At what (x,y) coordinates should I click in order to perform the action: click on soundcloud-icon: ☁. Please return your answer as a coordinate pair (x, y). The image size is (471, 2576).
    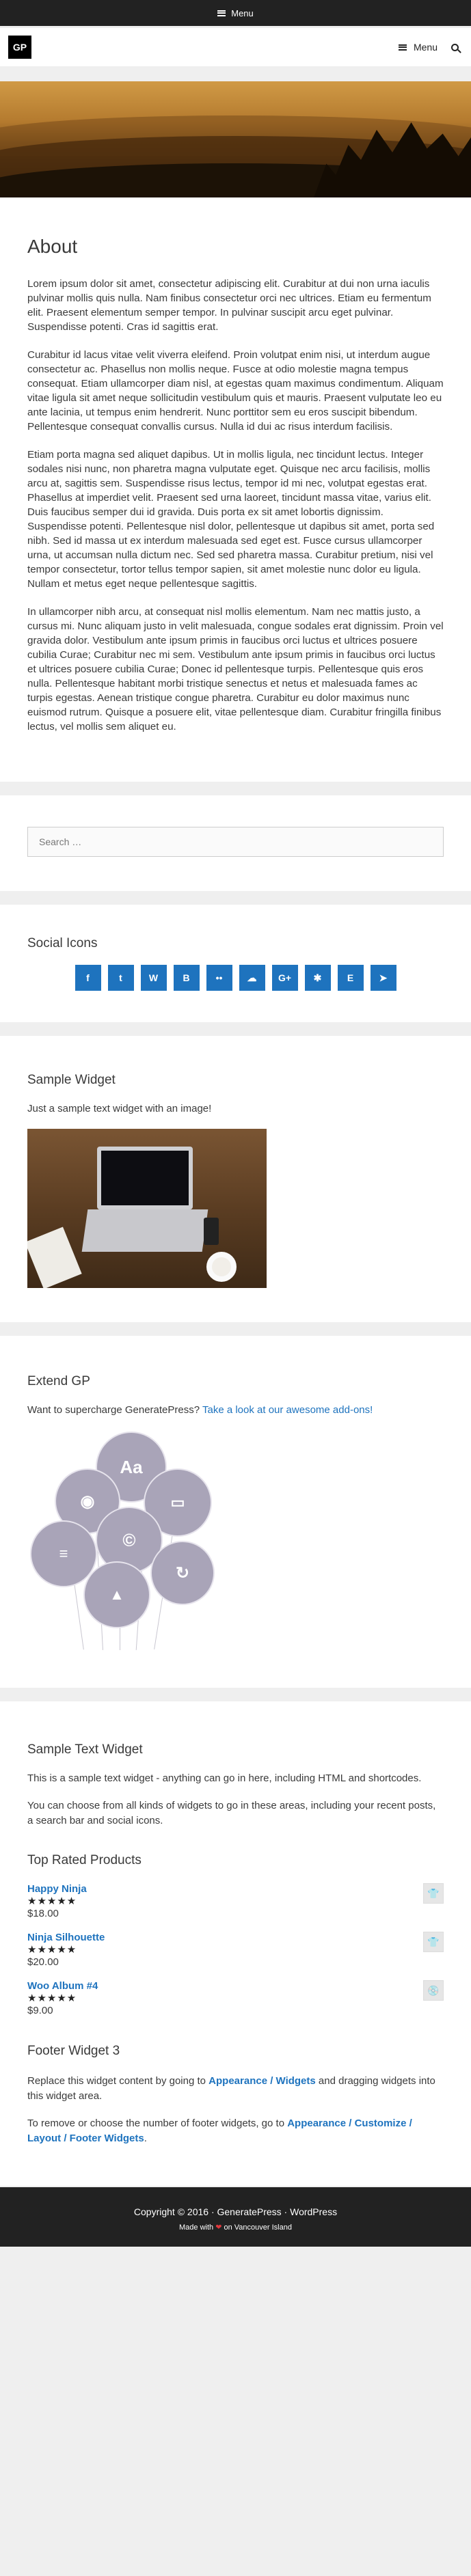
    Looking at the image, I should click on (252, 978).